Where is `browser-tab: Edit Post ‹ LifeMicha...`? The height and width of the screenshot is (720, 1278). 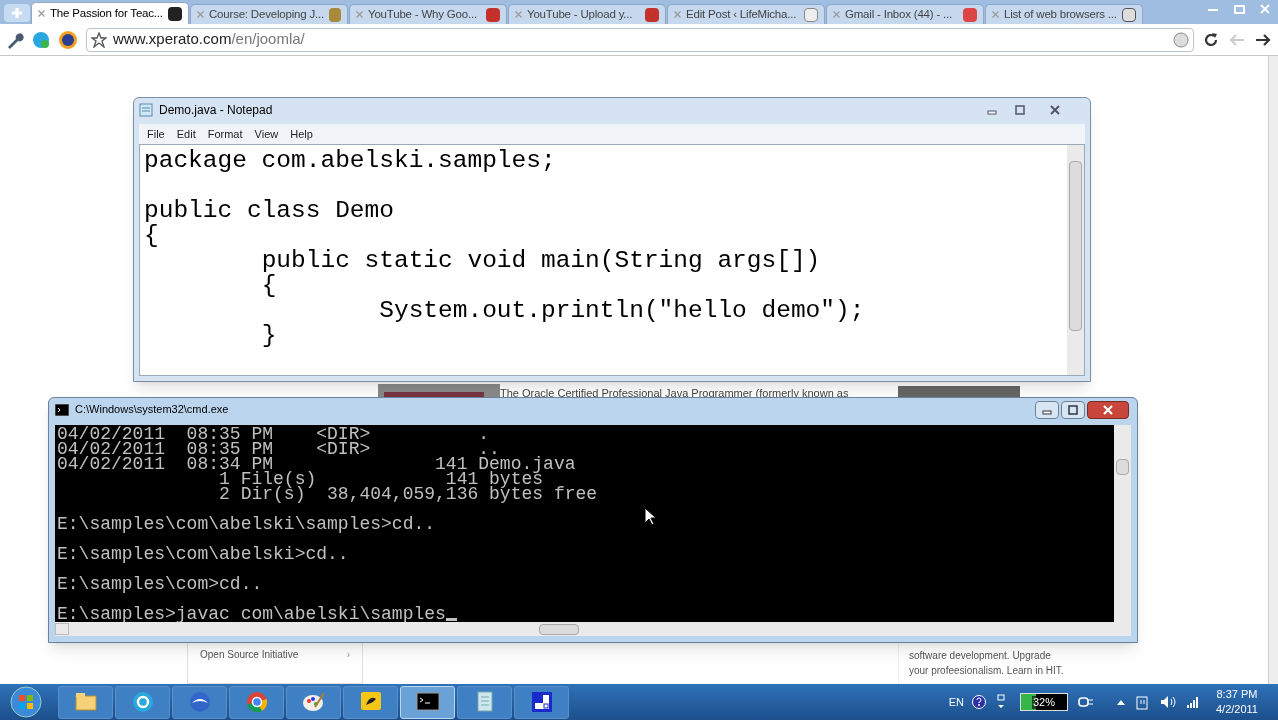
browser-tab: Edit Post ‹ LifeMicha... is located at coordinates (746, 14).